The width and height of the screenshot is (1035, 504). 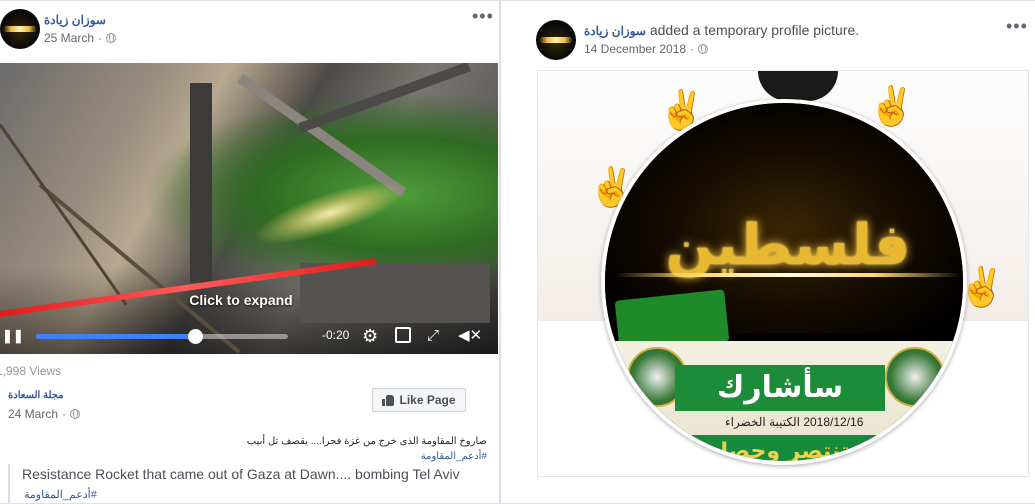 What do you see at coordinates (241, 300) in the screenshot?
I see `click-to-expand: Click to expand` at bounding box center [241, 300].